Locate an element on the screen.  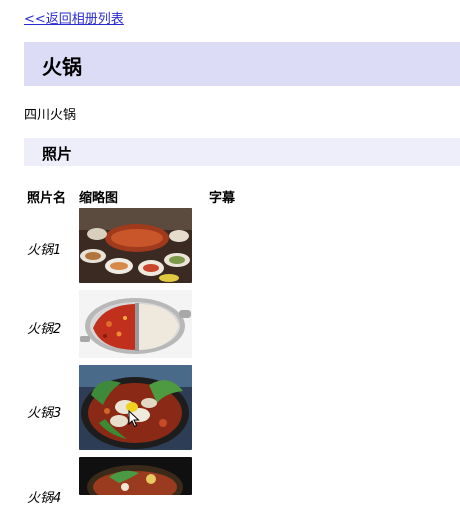
album-title-bar: 火锅 is located at coordinates (242, 64).